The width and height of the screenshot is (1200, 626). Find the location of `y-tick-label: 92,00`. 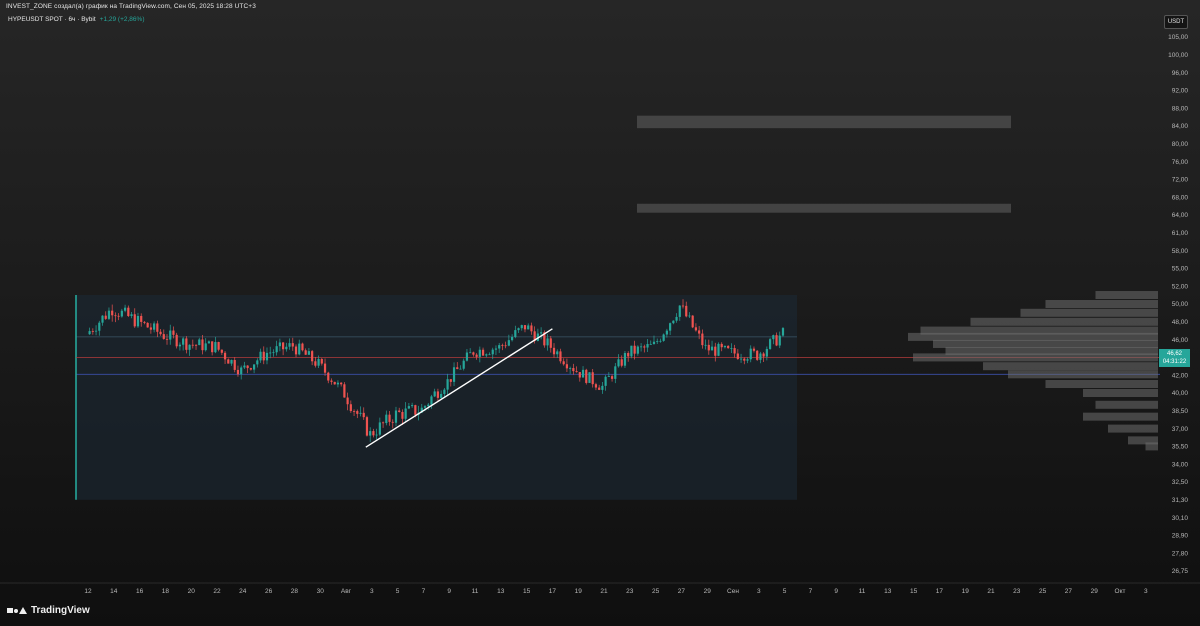

y-tick-label: 92,00 is located at coordinates (1180, 91).